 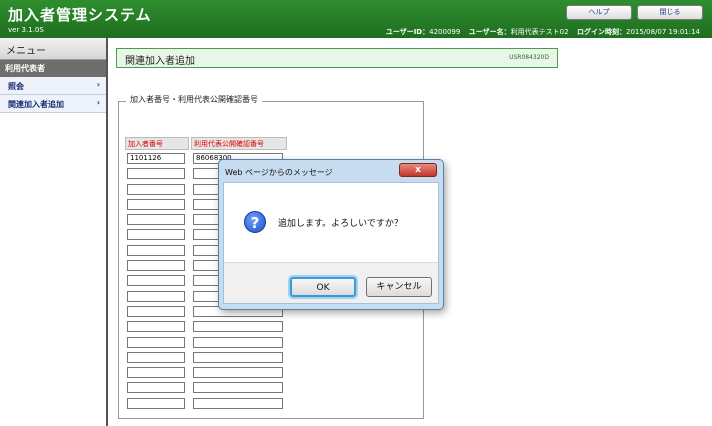 I want to click on sidebar-item-add-related-member: 関連加入者追加 ›, so click(x=53, y=104).